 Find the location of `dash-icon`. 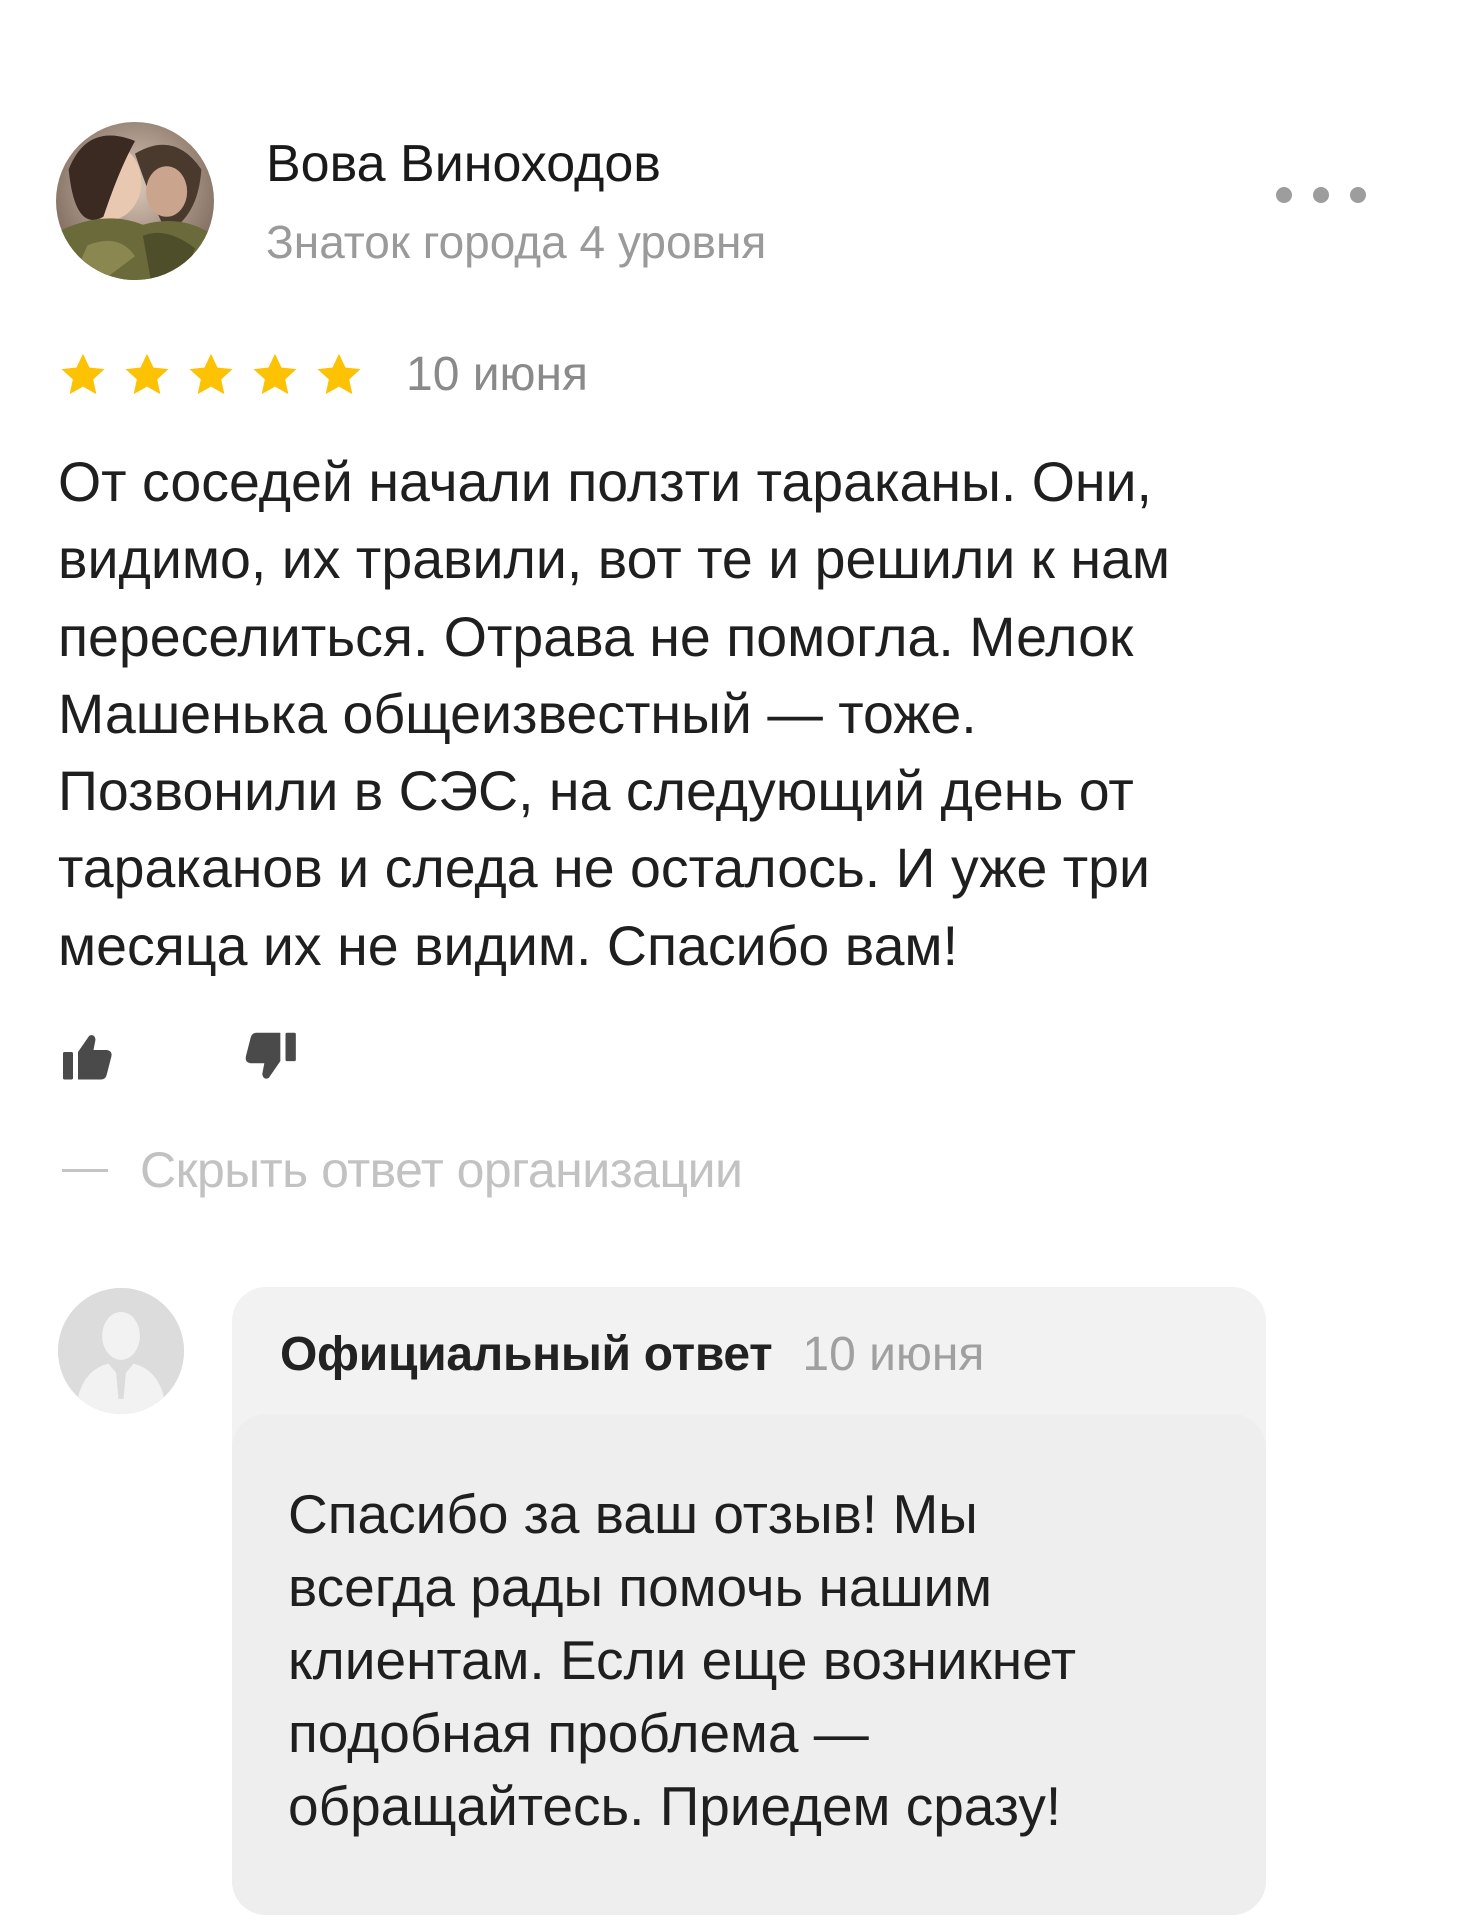

dash-icon is located at coordinates (85, 1170).